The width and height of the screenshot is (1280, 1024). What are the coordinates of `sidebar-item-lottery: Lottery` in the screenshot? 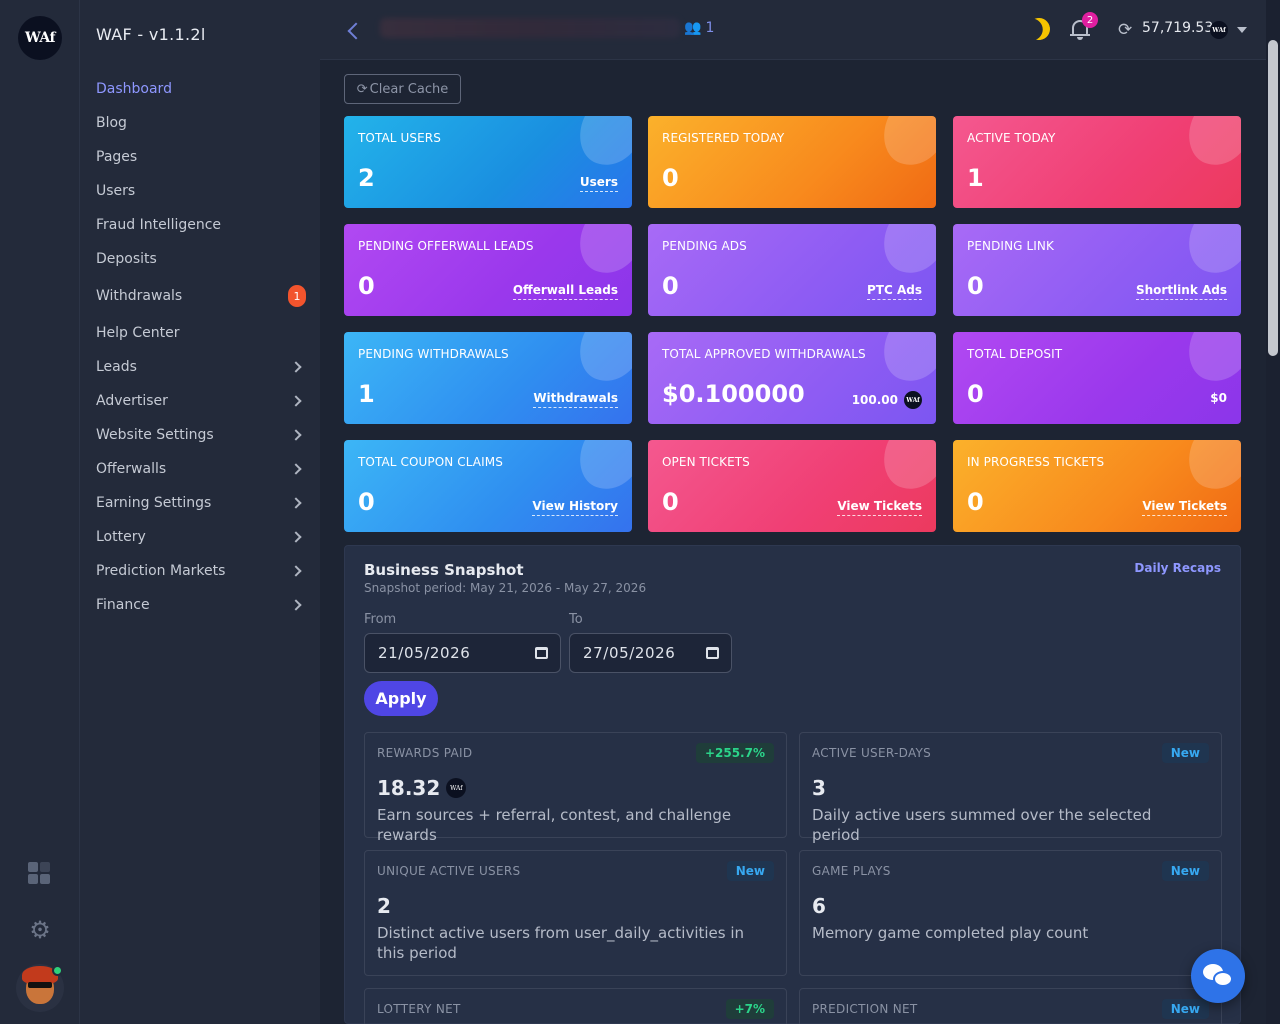 It's located at (201, 537).